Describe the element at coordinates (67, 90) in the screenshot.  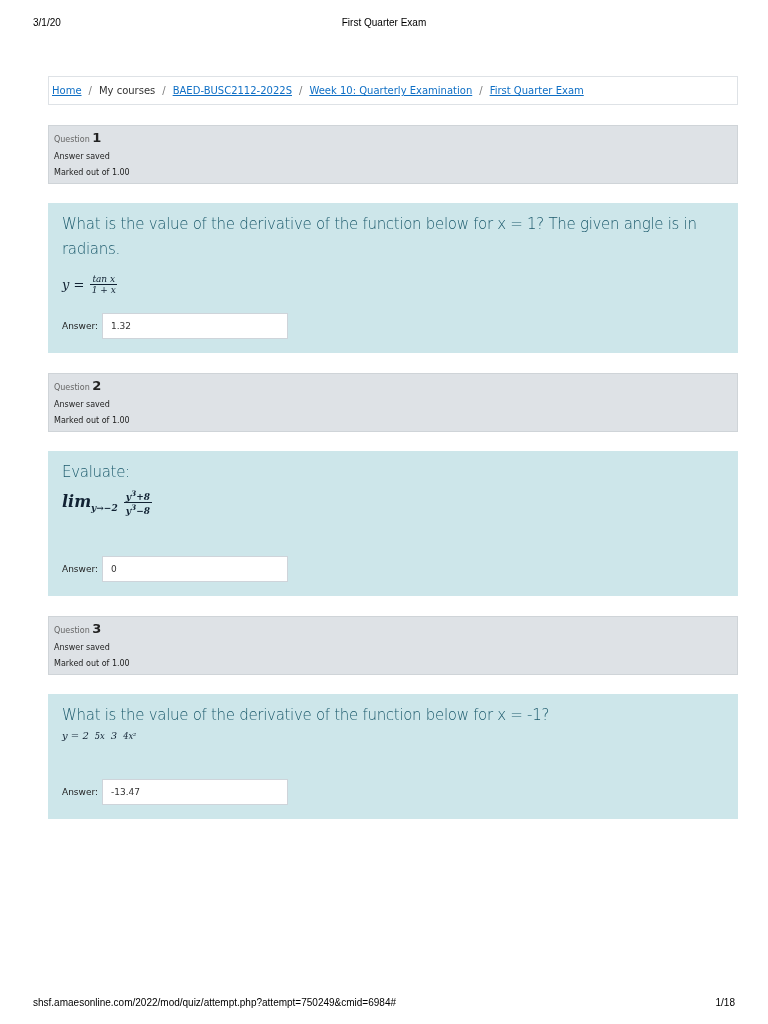
I see `breadcrumb-link: Home` at that location.